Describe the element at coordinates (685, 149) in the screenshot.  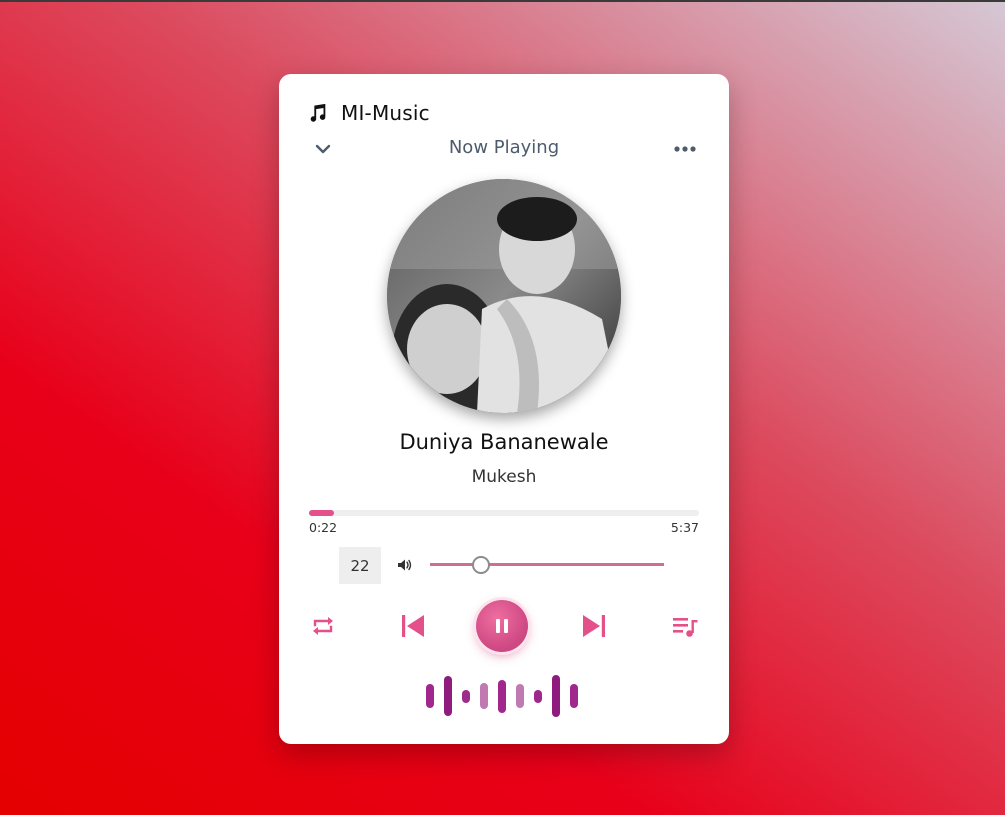
I see `more-horizontal-icon` at that location.